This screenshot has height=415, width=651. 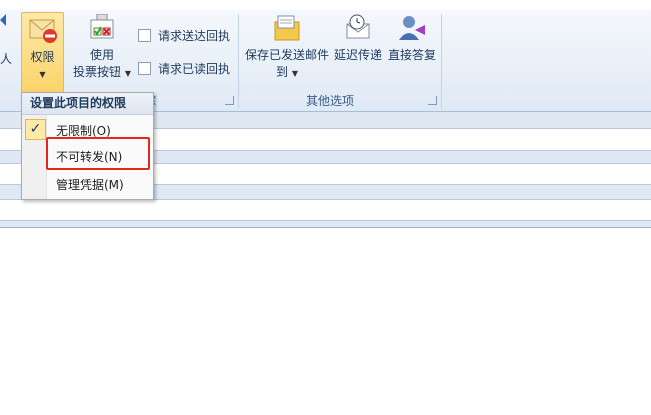 I want to click on save-sent-label-line2: 到, so click(x=282, y=72).